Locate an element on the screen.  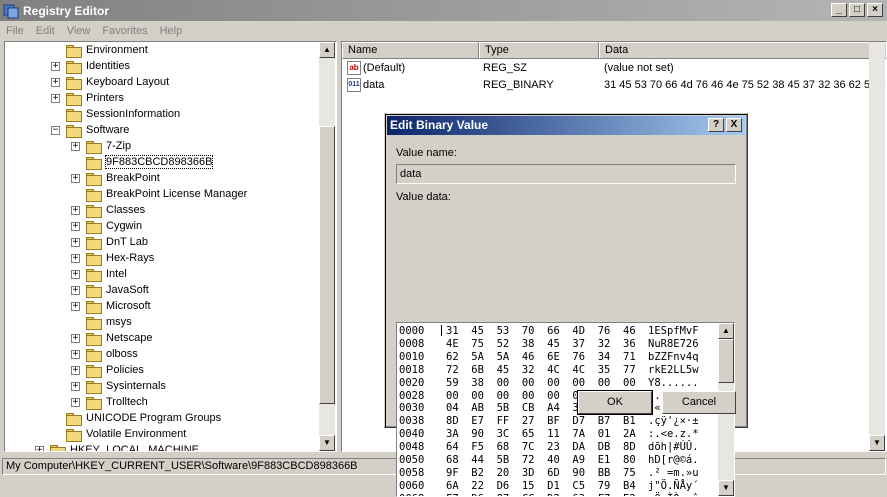
tree-item: + Trolltech is located at coordinates (161, 403).